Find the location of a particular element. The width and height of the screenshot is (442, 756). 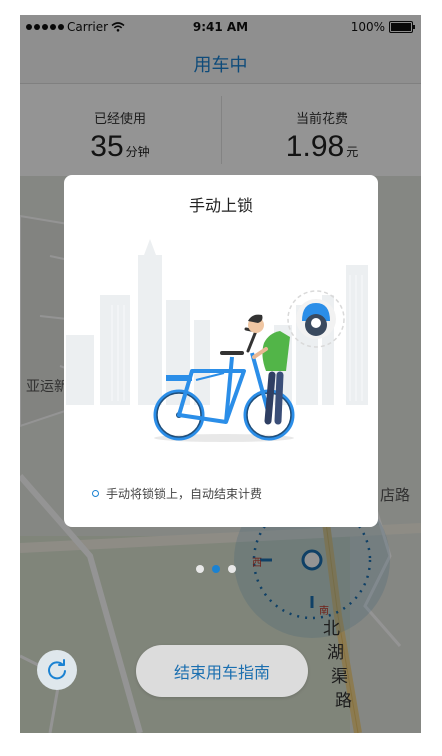

modal-title: 手动上锁 is located at coordinates (220, 205).